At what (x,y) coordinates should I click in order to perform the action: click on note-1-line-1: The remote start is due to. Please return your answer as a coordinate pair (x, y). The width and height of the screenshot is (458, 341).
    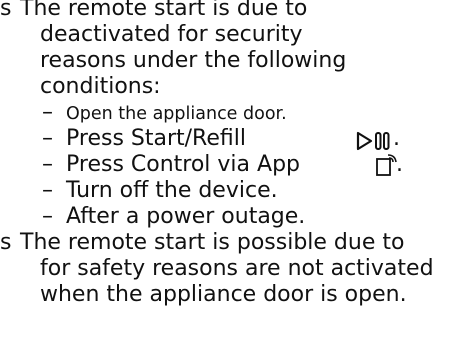
    Looking at the image, I should click on (164, 10).